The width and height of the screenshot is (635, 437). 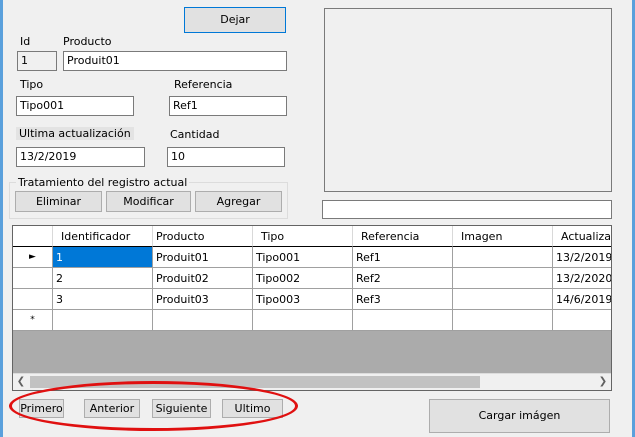 I want to click on ultima-actualizacion-field: 13/2/2019, so click(x=80, y=157).